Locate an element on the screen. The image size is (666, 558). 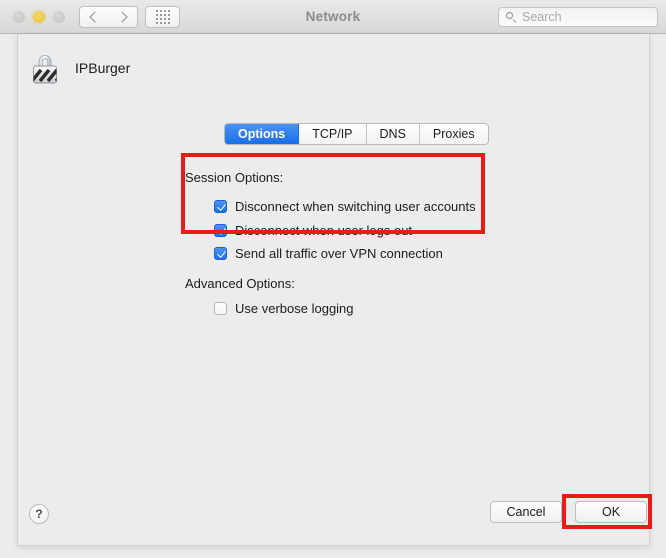
checkbox-label: Send all traffic over VPN connection is located at coordinates (339, 253).